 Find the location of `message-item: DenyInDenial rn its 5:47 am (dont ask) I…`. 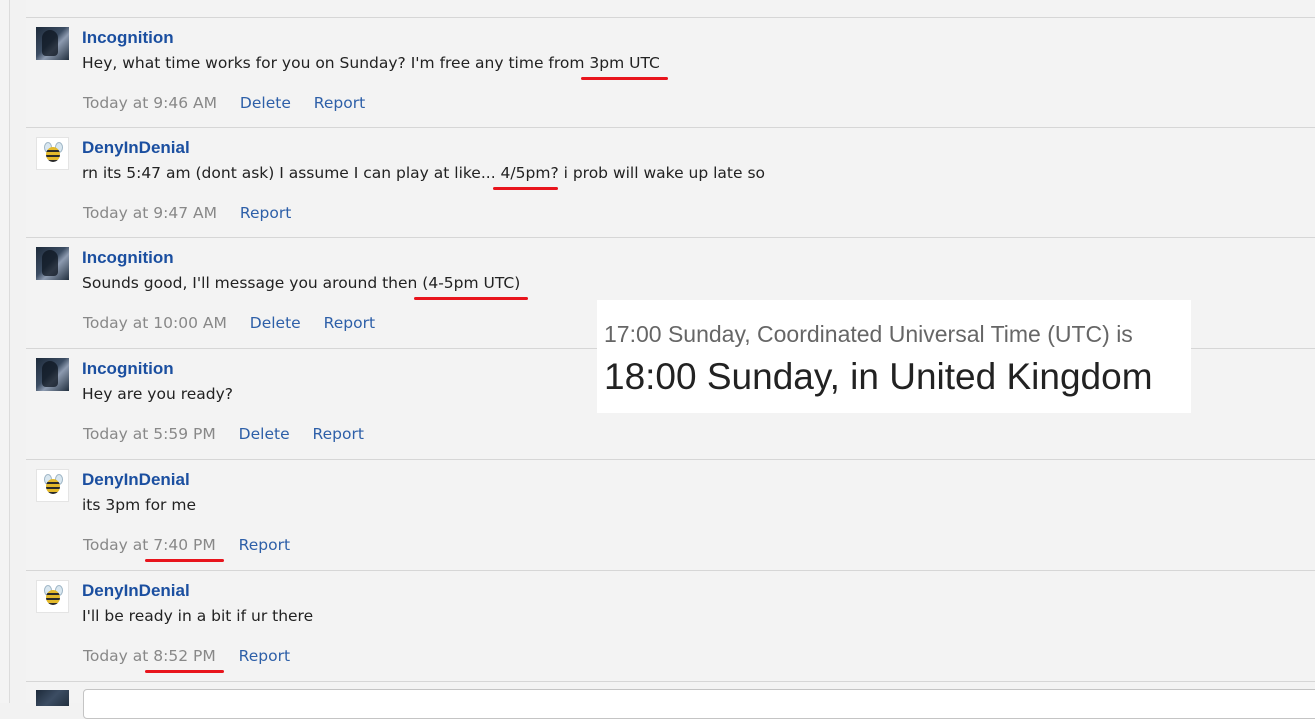

message-item: DenyInDenial rn its 5:47 am (dont ask) I… is located at coordinates (670, 182).